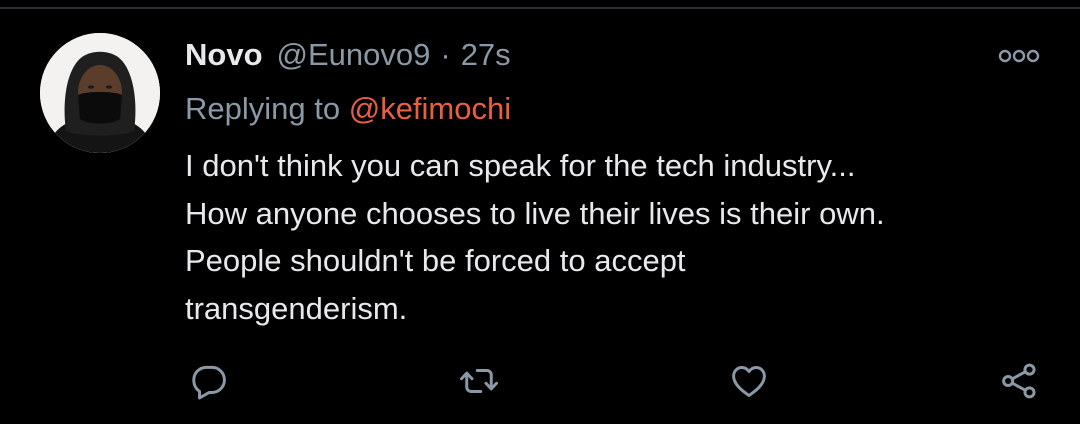 This screenshot has width=1080, height=424. I want to click on share-icon, so click(1019, 381).